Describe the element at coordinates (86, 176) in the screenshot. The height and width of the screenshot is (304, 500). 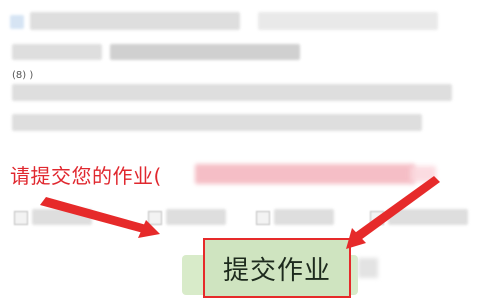
I see `homework-prompt: 请提交您的作业(` at that location.